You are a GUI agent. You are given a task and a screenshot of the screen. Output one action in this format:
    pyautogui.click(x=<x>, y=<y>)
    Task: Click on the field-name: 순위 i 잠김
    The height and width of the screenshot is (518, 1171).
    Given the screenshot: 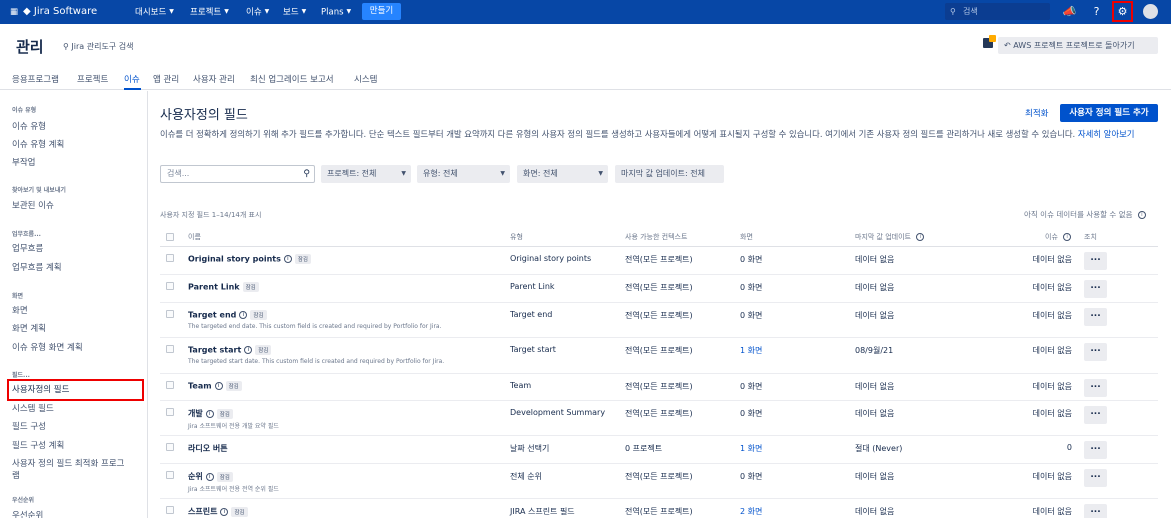 What is the action you would take?
    pyautogui.click(x=210, y=476)
    